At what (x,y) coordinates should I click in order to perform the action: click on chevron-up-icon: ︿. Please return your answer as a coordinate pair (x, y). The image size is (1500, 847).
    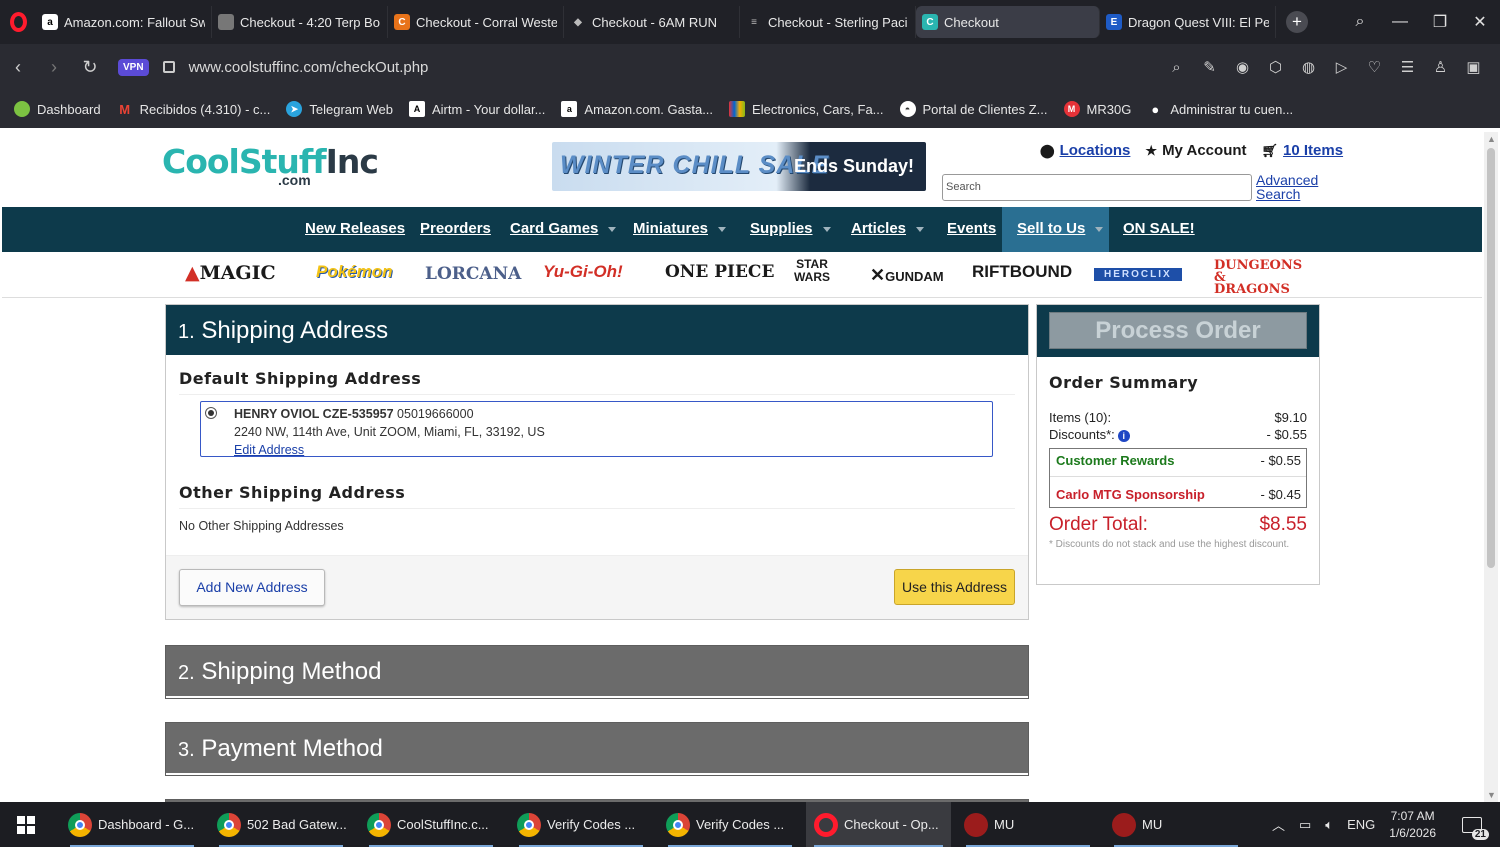
    Looking at the image, I should click on (1278, 824).